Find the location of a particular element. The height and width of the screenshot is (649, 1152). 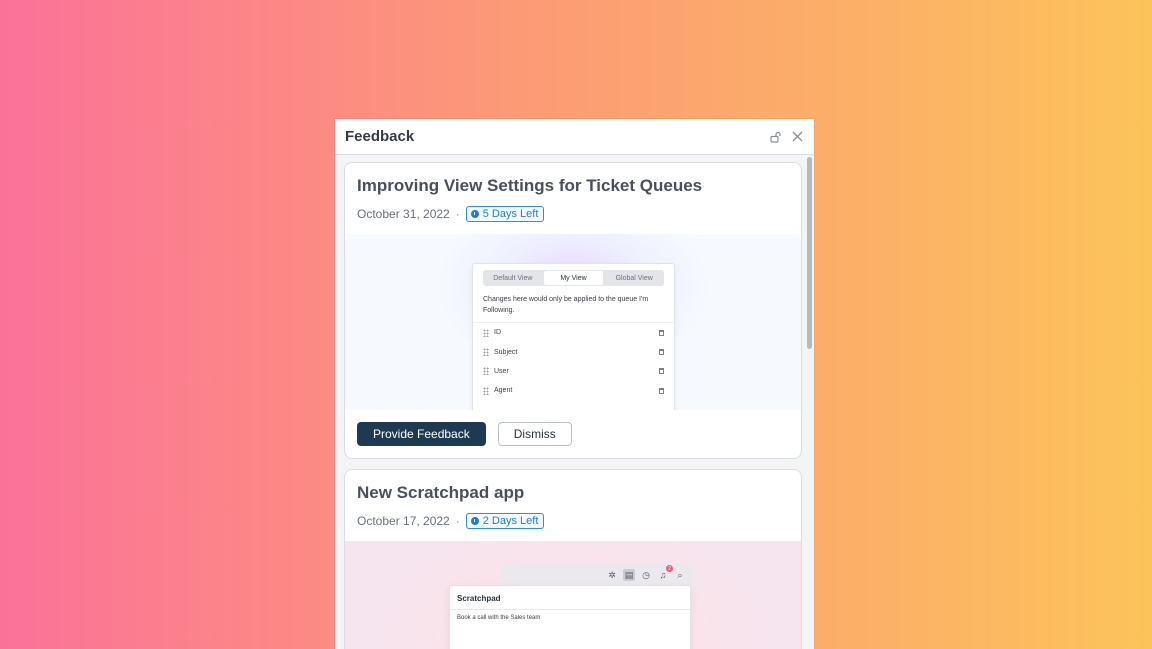

mock-tabs: Default View My View Global View is located at coordinates (573, 278).